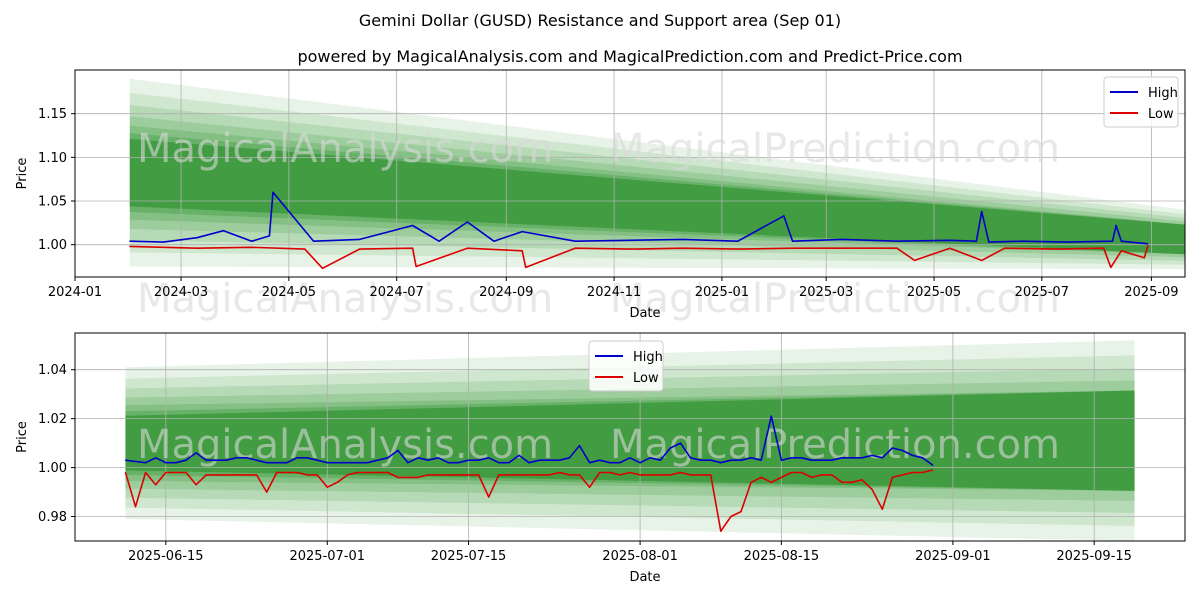  What do you see at coordinates (644, 577) in the screenshot?
I see `chart-2-x-axis-label: Date` at bounding box center [644, 577].